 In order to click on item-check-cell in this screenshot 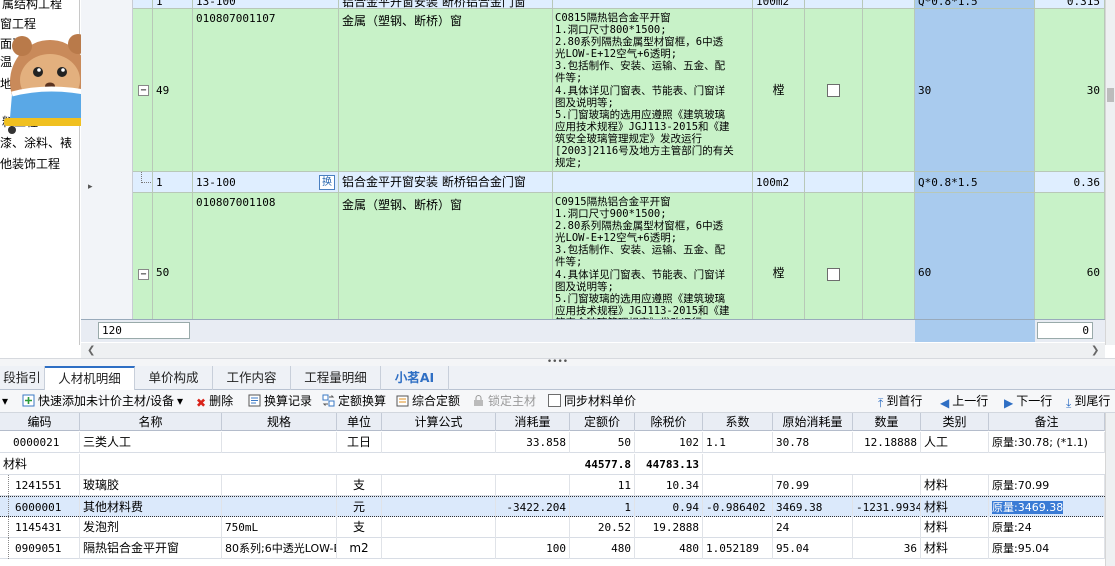, I will do `click(834, 256)`.